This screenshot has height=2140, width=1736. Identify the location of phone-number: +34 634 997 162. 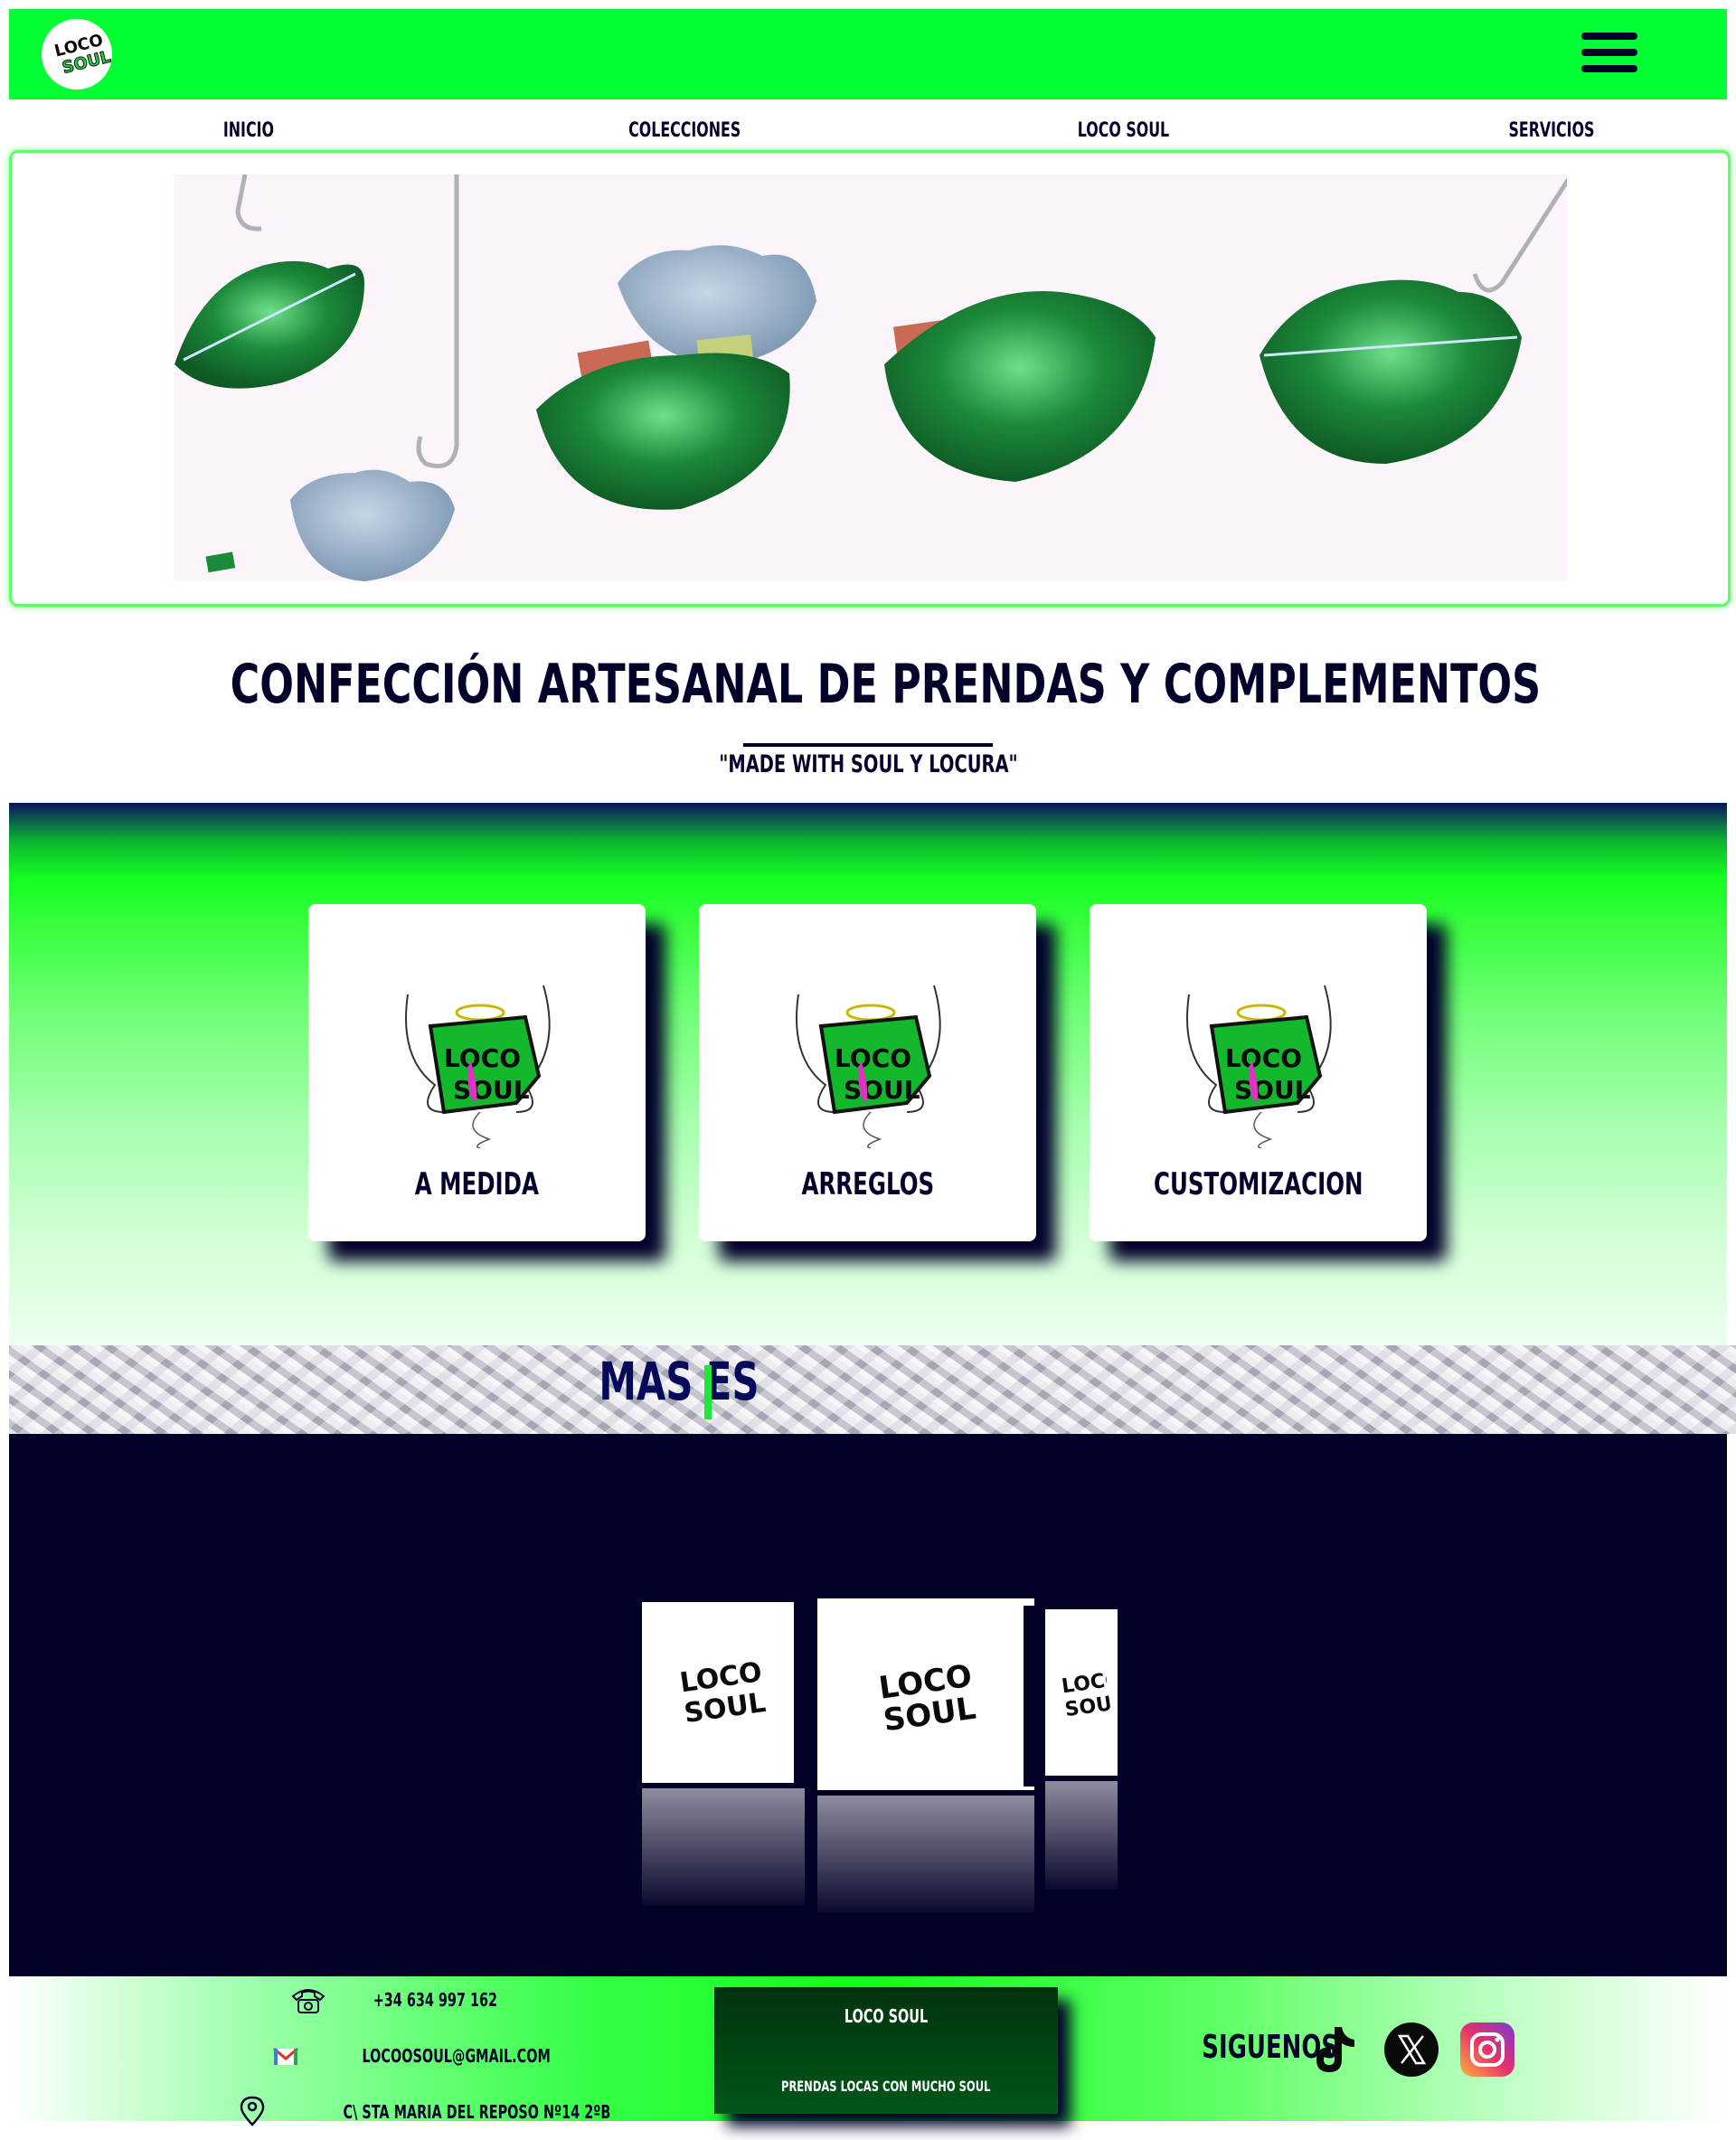
(436, 2000).